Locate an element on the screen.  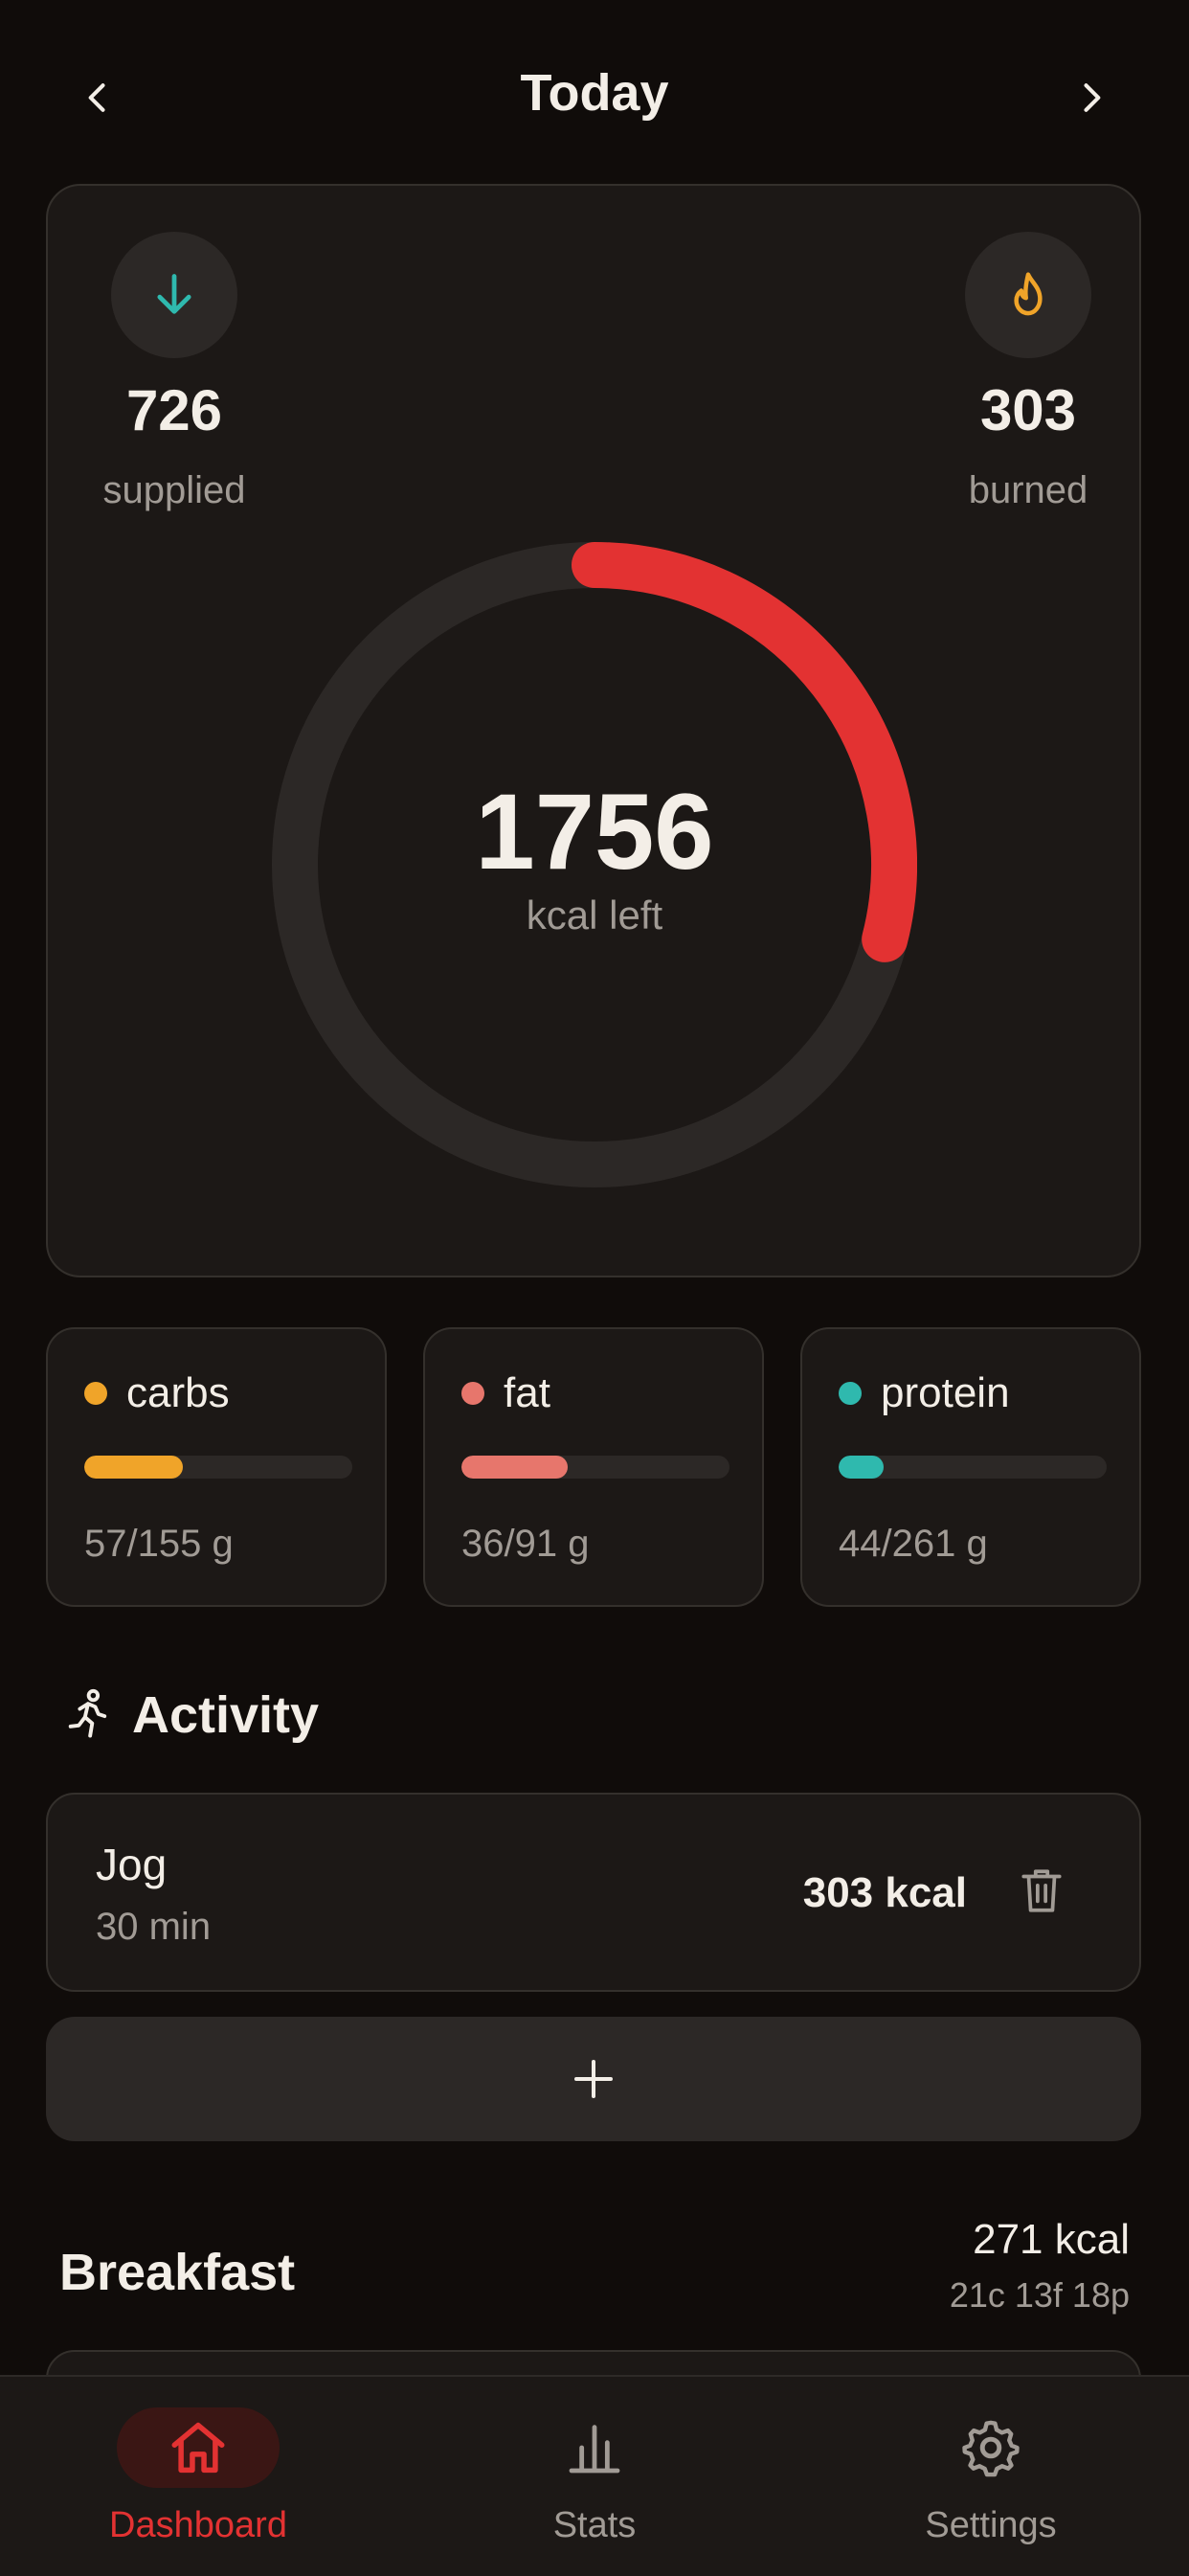
trash-icon is located at coordinates (1041, 1890).